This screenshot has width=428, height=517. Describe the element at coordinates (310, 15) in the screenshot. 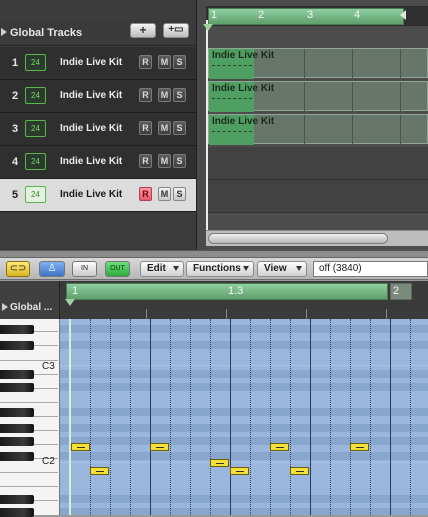

I see `ruler-bar-number: 3` at that location.